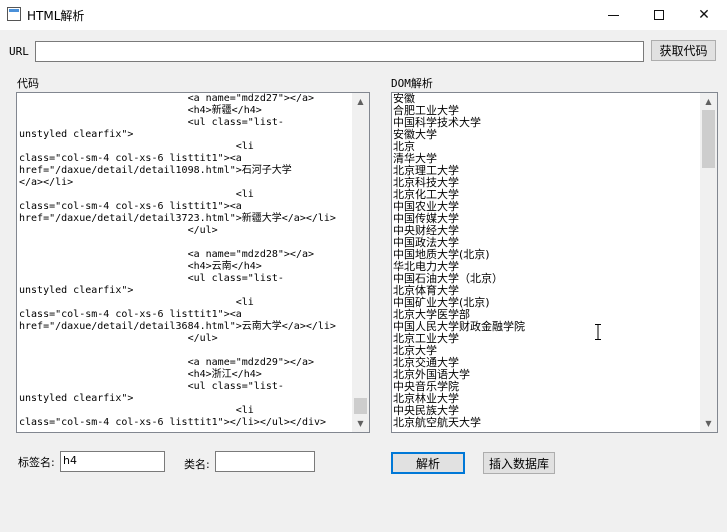  What do you see at coordinates (14, 14) in the screenshot?
I see `app-window-icon` at bounding box center [14, 14].